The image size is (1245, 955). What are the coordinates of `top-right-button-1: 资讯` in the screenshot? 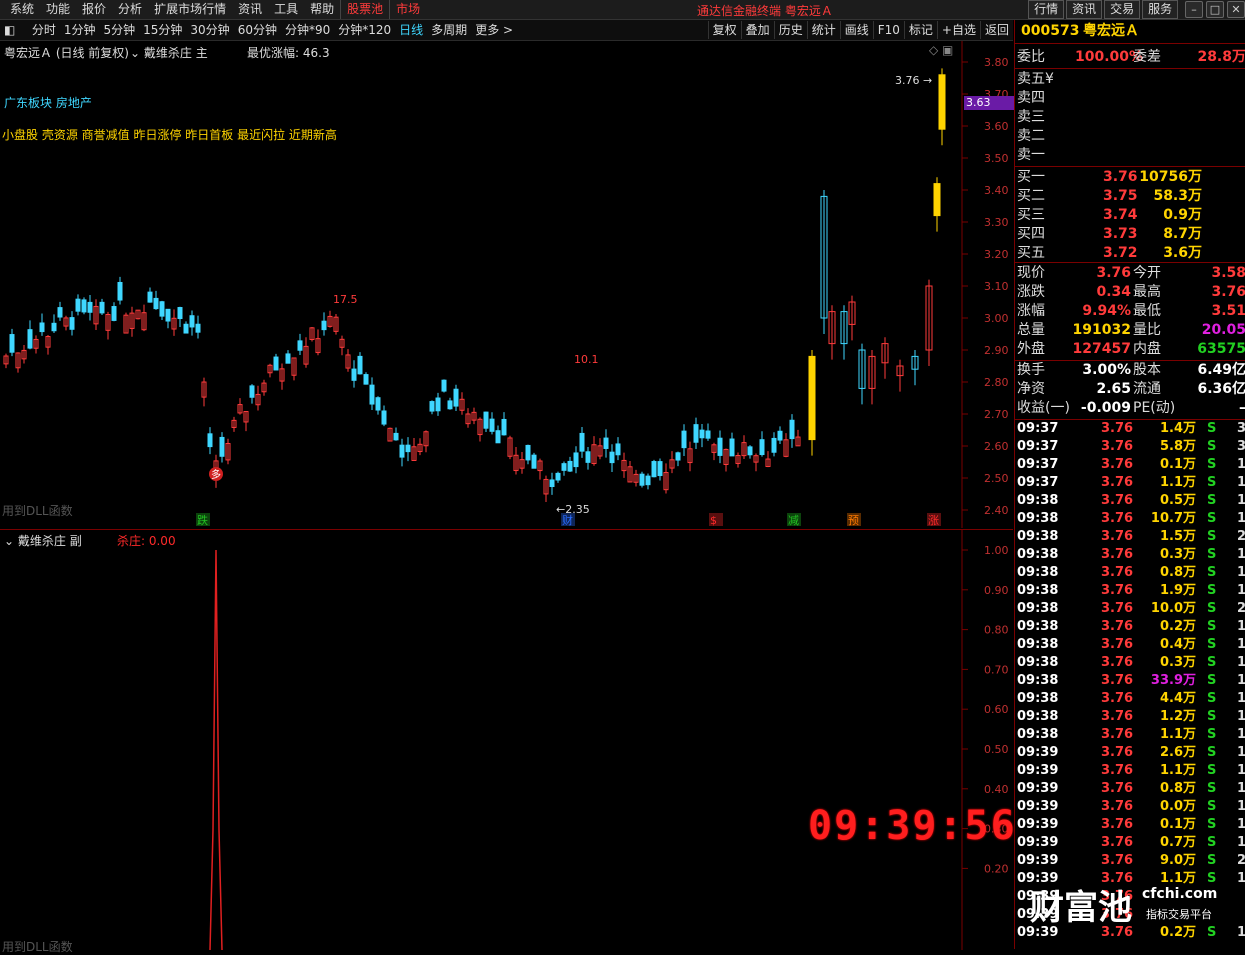 It's located at (1084, 9).